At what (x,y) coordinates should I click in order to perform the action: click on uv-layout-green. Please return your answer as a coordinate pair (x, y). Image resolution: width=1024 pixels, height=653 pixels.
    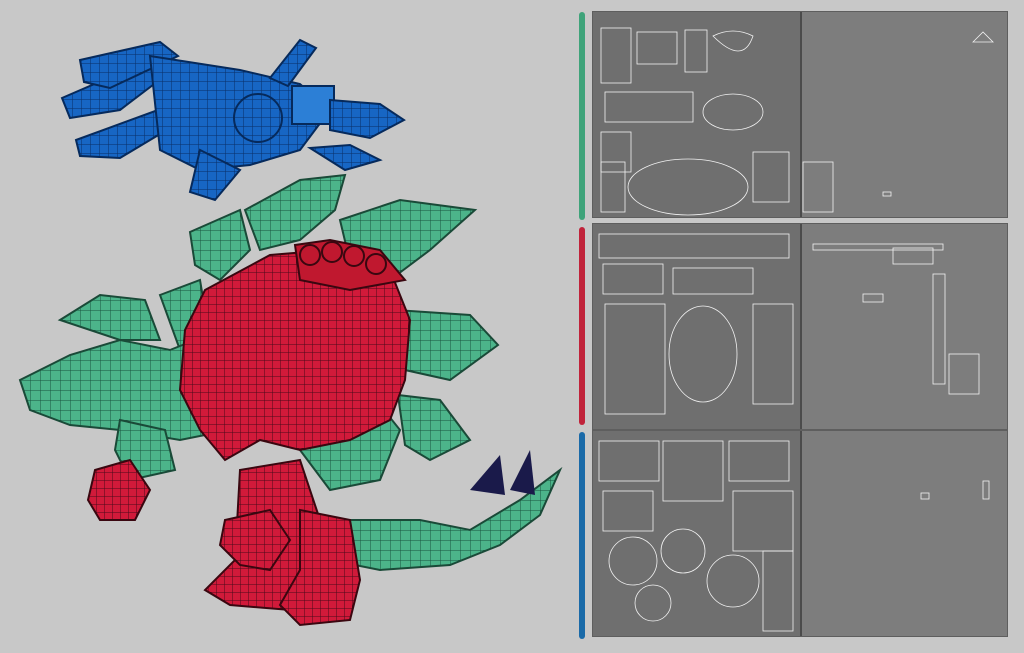
    Looking at the image, I should click on (800, 114).